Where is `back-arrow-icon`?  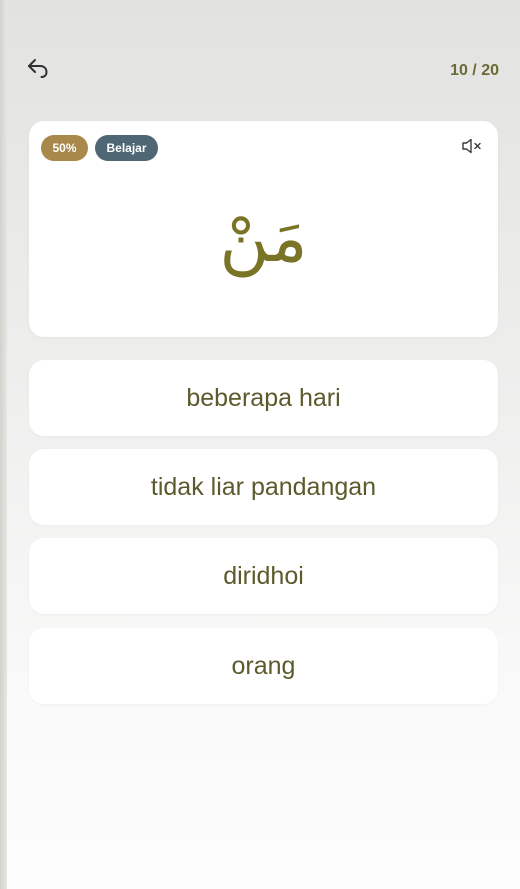
back-arrow-icon is located at coordinates (38, 70).